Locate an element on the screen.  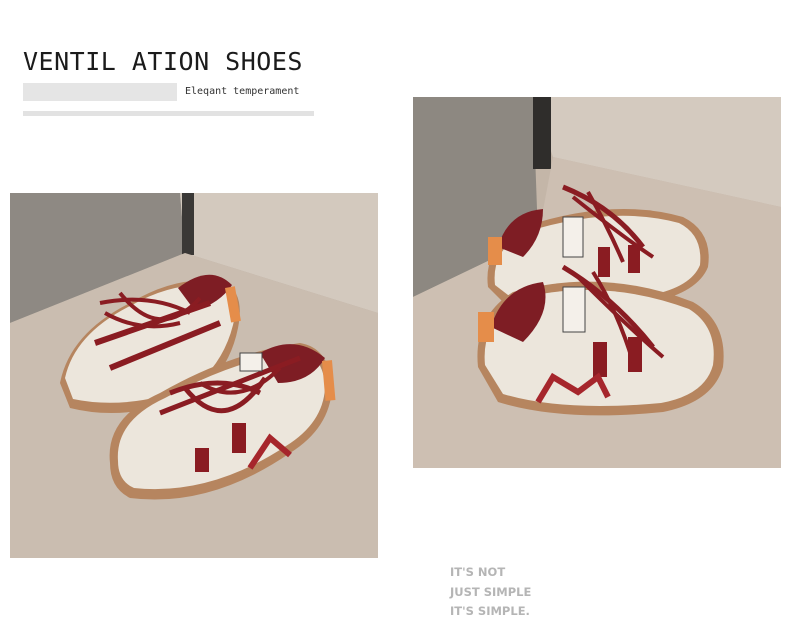
slogan-line-1: IT'S NOT is located at coordinates (478, 572).